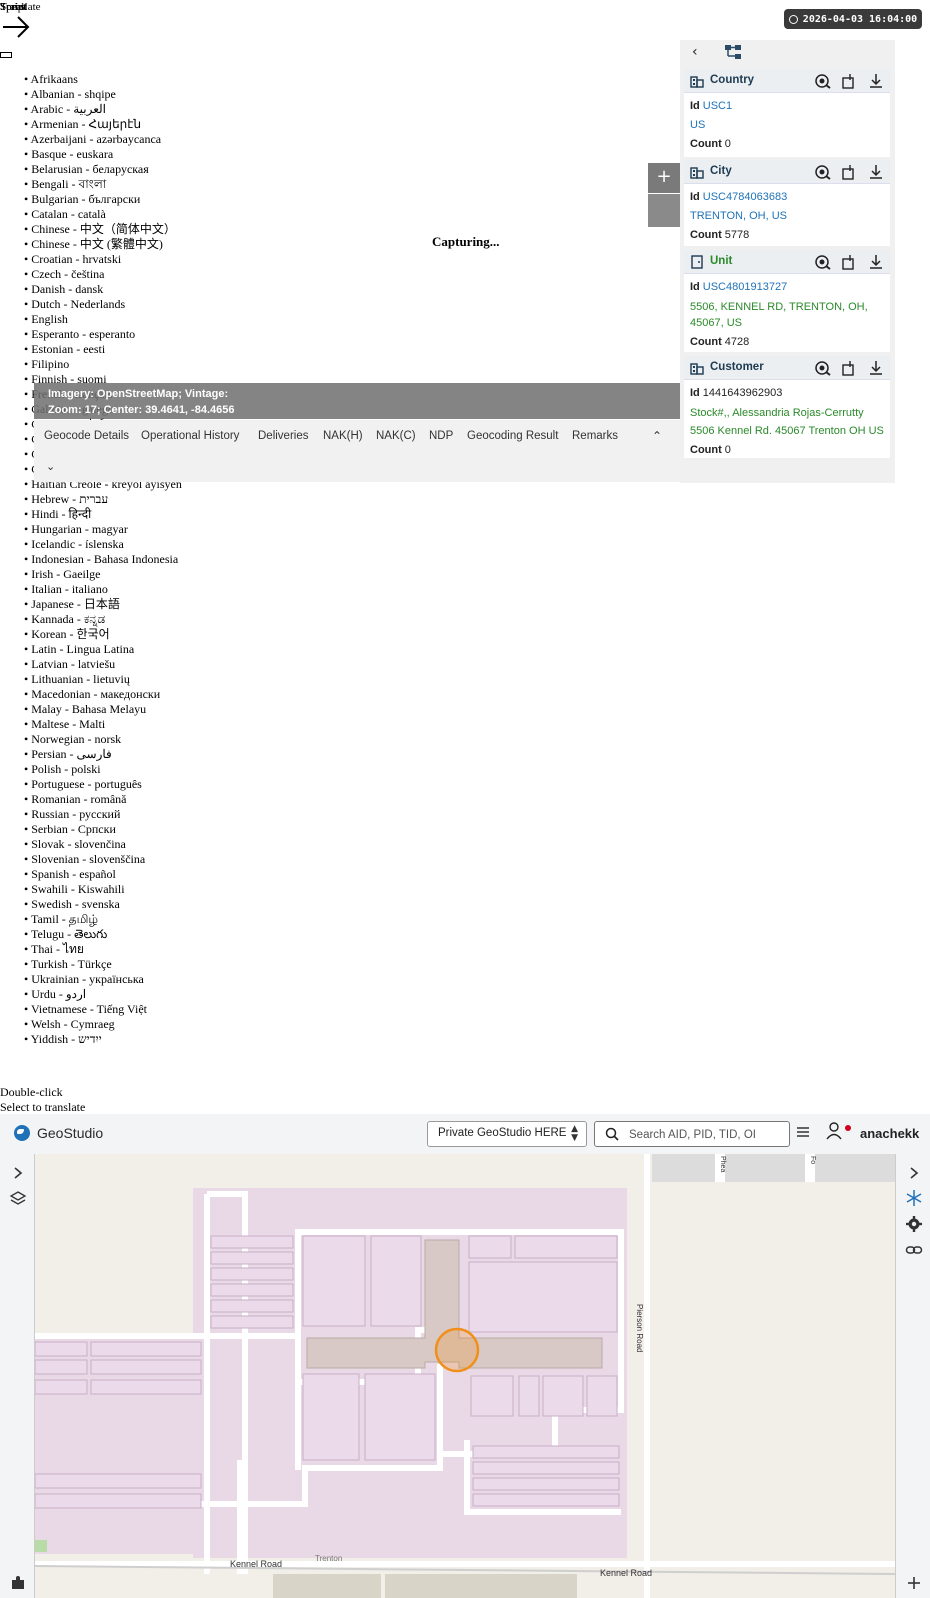 The image size is (930, 1598). What do you see at coordinates (103, 949) in the screenshot?
I see `language-option: Thai - ไทย` at bounding box center [103, 949].